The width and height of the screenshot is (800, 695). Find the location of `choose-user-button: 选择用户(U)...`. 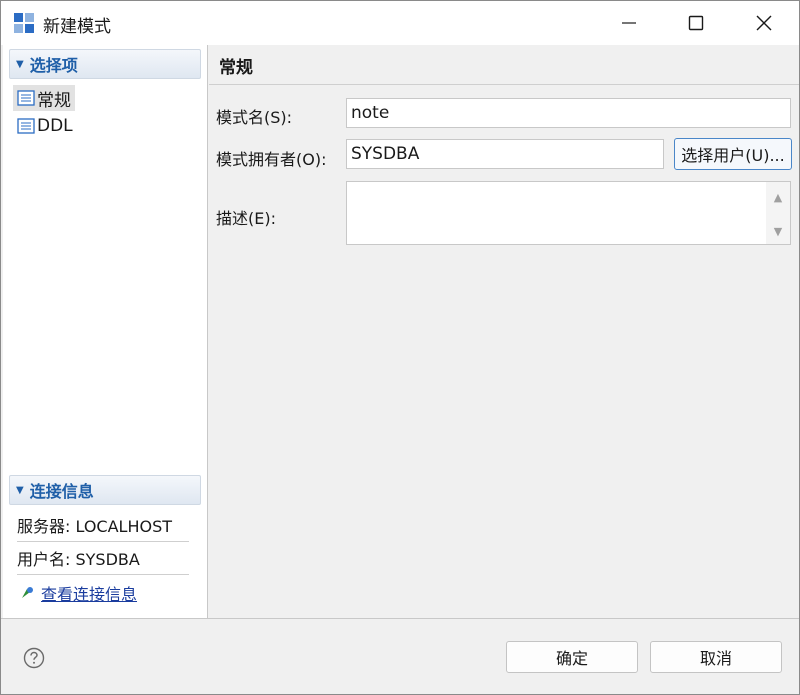

choose-user-button: 选择用户(U)... is located at coordinates (733, 154).